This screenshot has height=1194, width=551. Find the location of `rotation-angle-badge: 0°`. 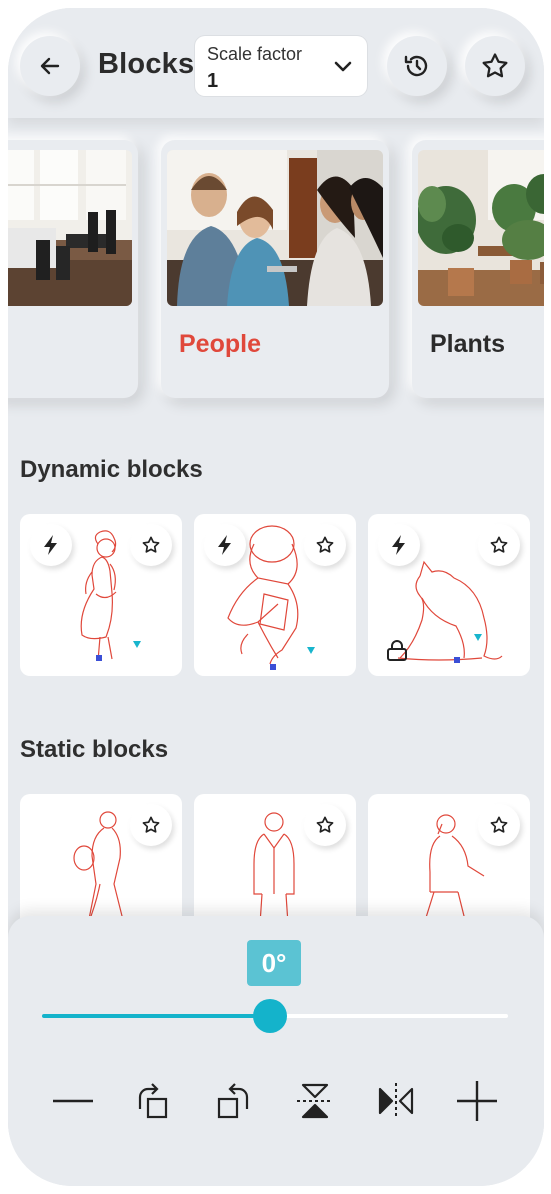

rotation-angle-badge: 0° is located at coordinates (274, 963).